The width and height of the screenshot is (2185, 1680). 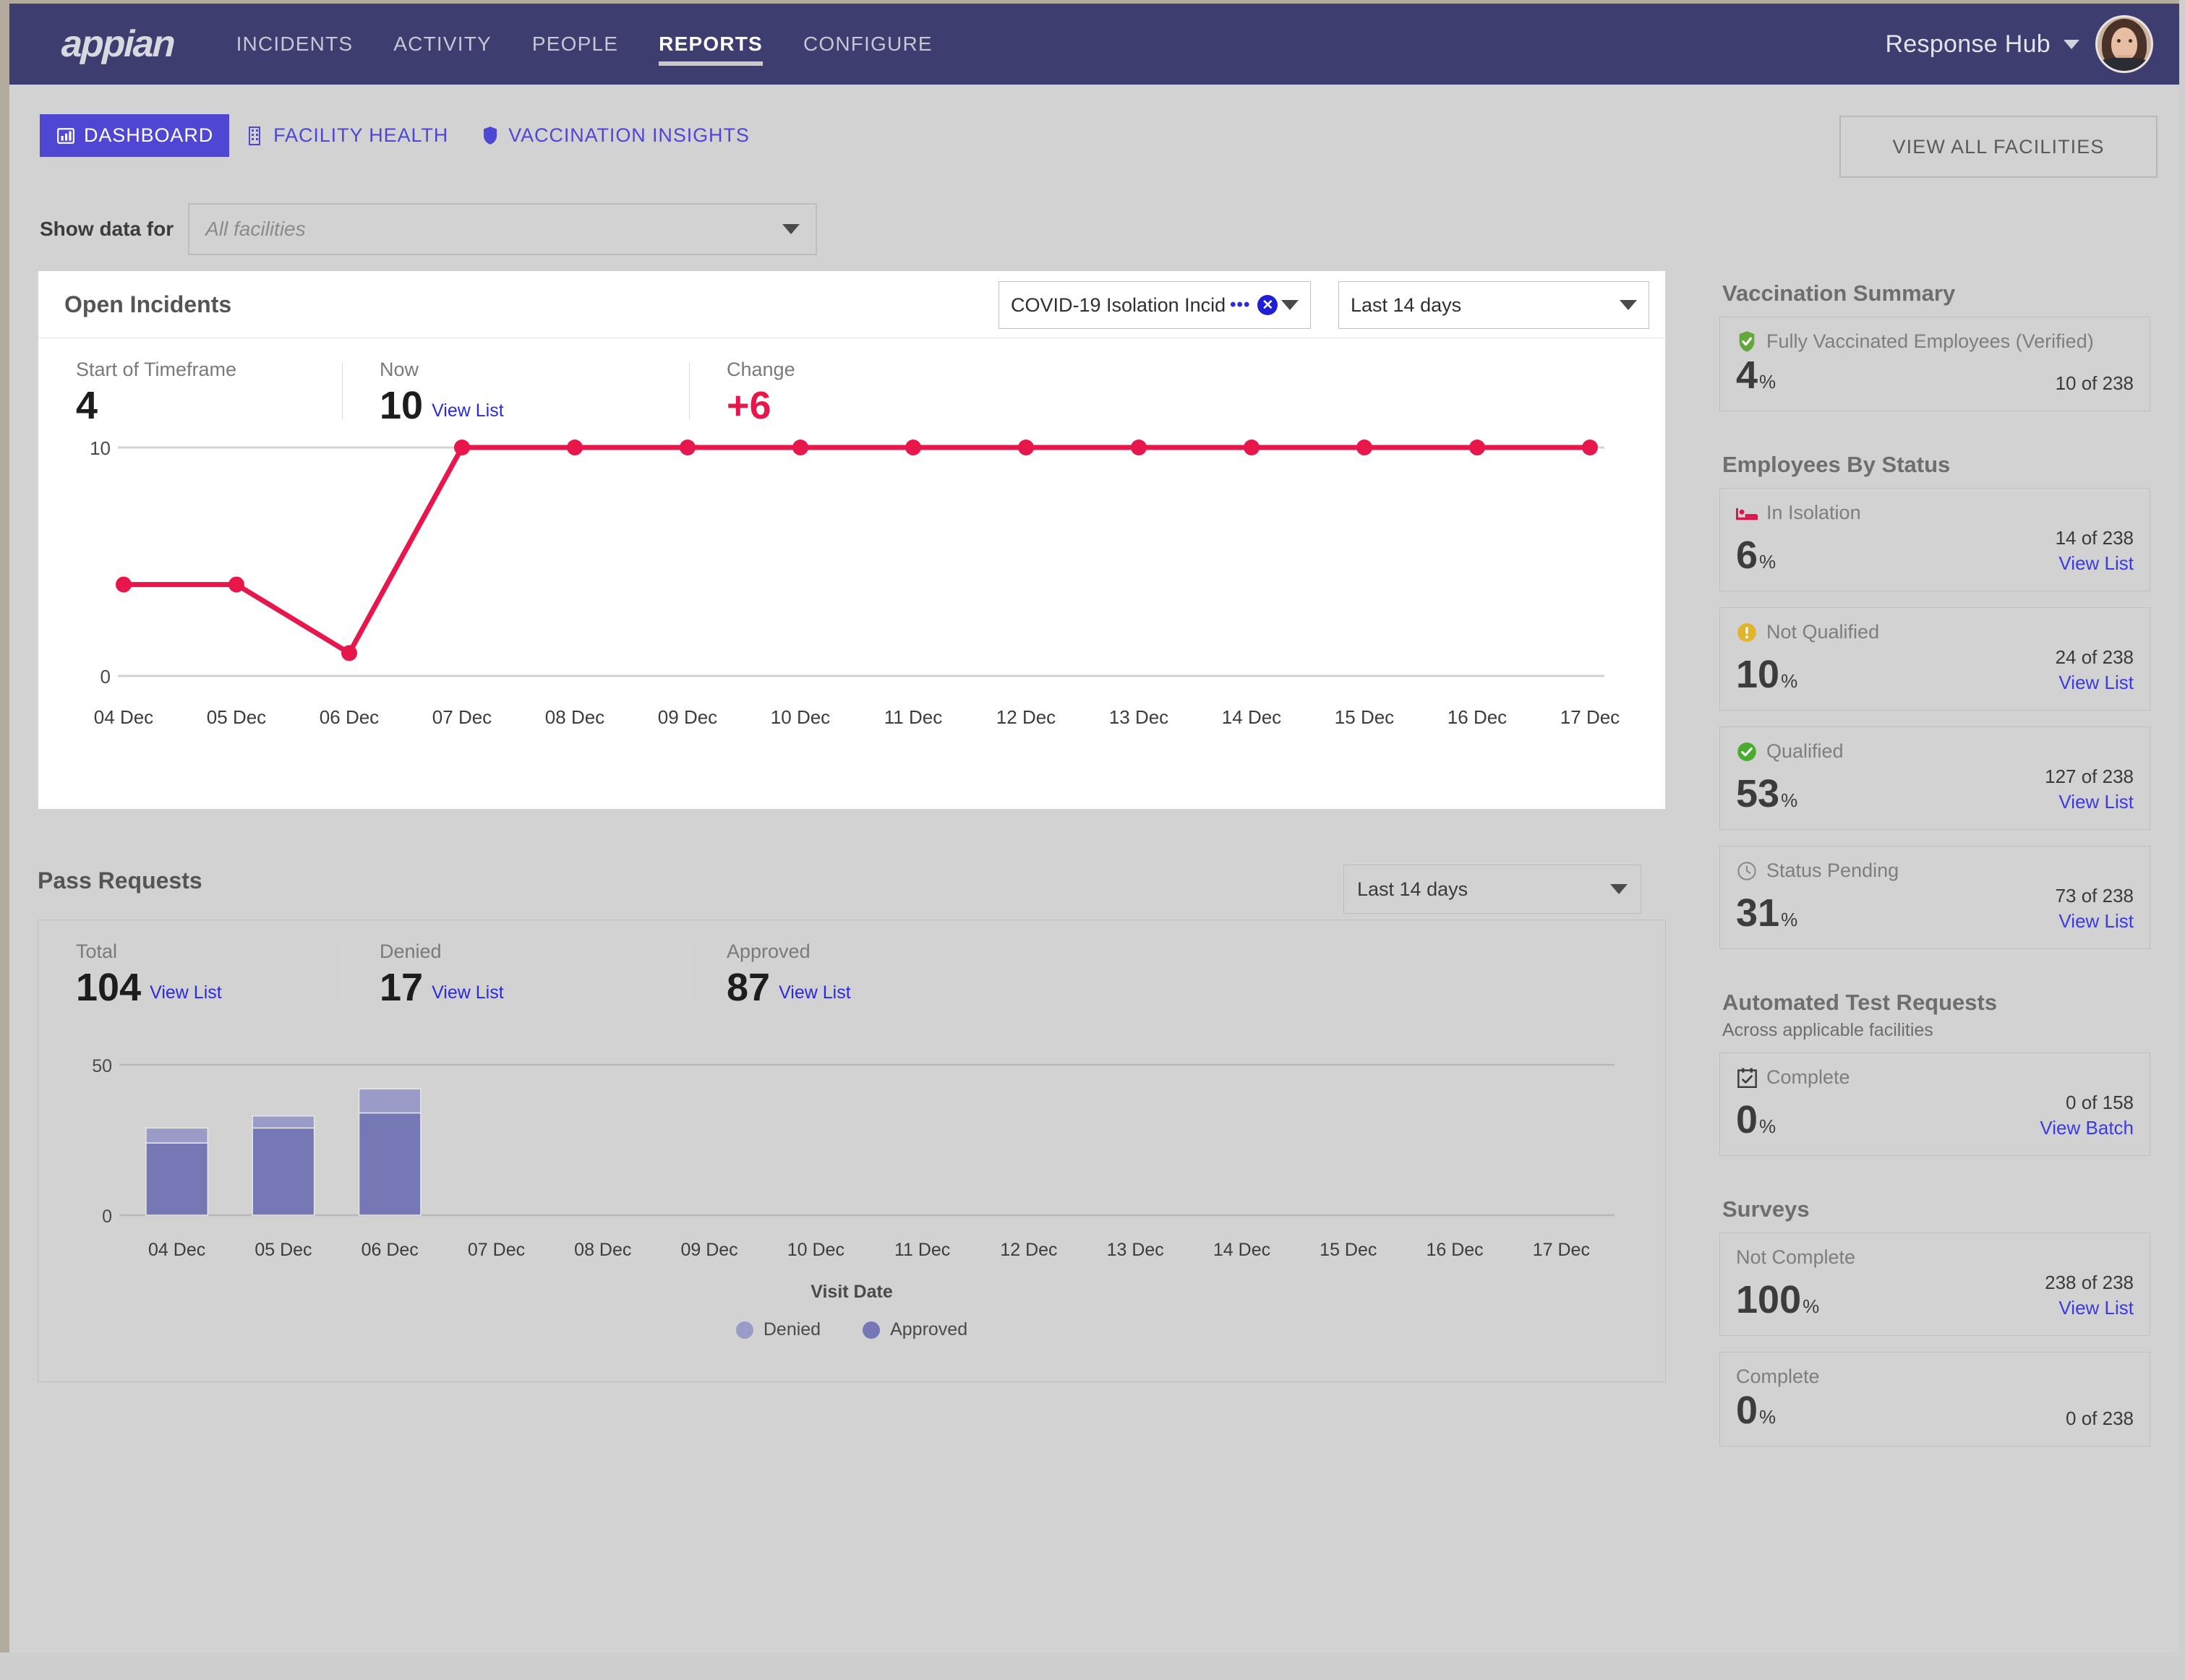 I want to click on pass-requests-title: Pass Requests, so click(x=120, y=880).